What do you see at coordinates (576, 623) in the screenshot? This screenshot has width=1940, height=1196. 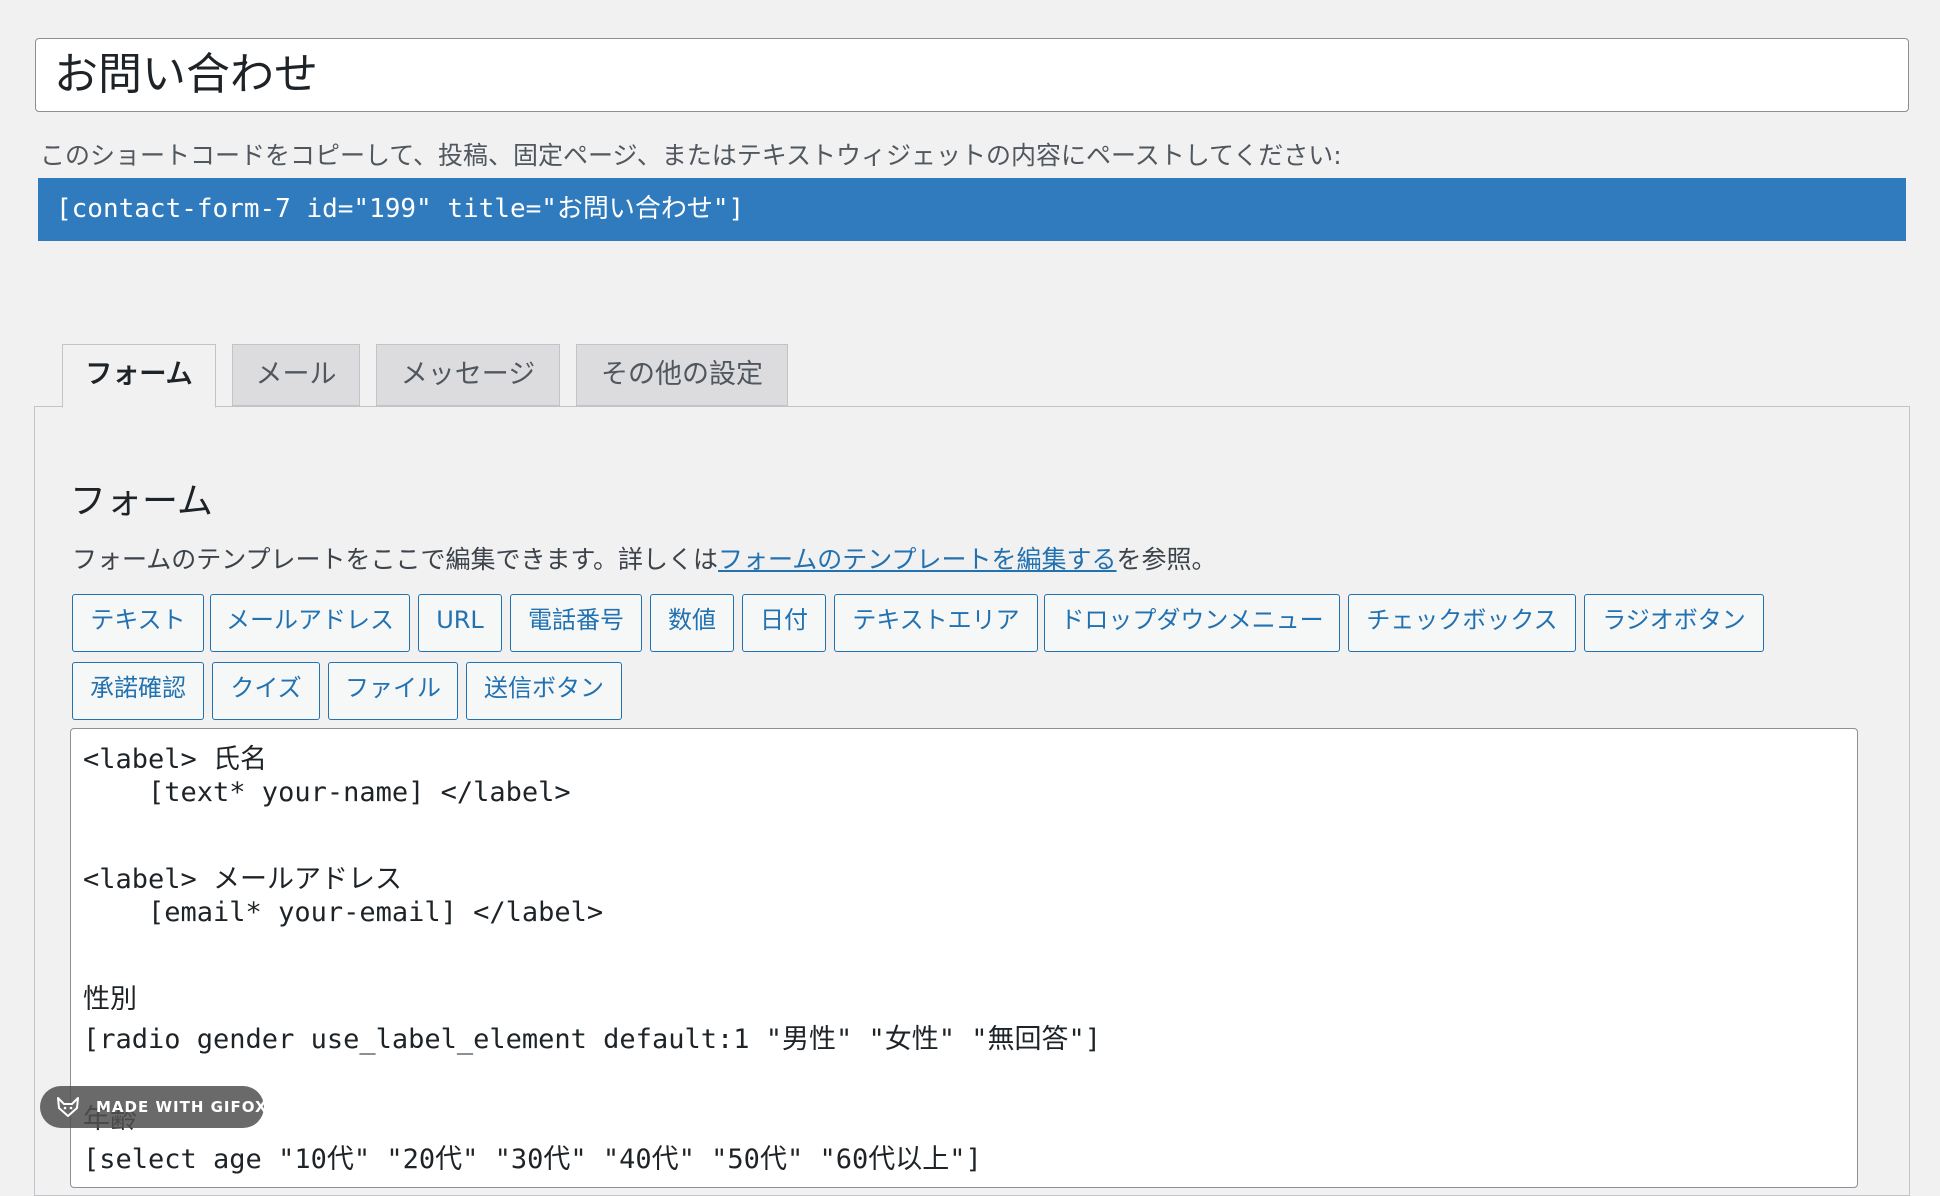 I see `tag-button-tel: 電話番号` at bounding box center [576, 623].